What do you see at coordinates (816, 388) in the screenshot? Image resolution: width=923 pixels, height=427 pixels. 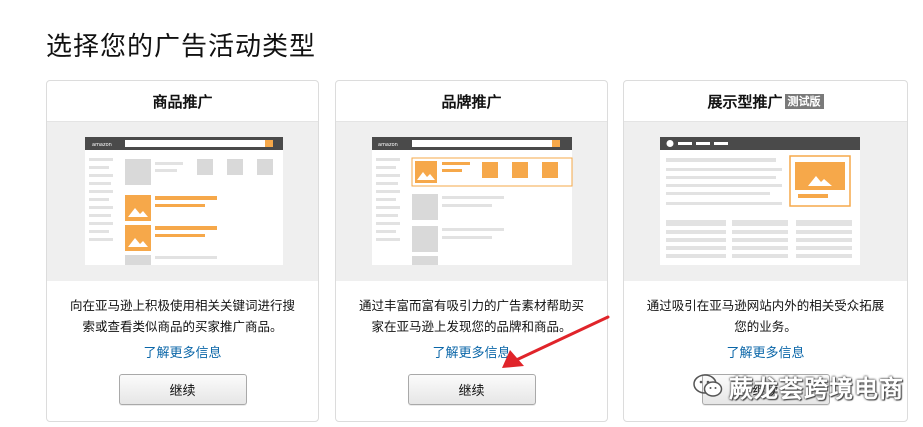 I see `watermark-text: 蕨龙荟跨境电商` at bounding box center [816, 388].